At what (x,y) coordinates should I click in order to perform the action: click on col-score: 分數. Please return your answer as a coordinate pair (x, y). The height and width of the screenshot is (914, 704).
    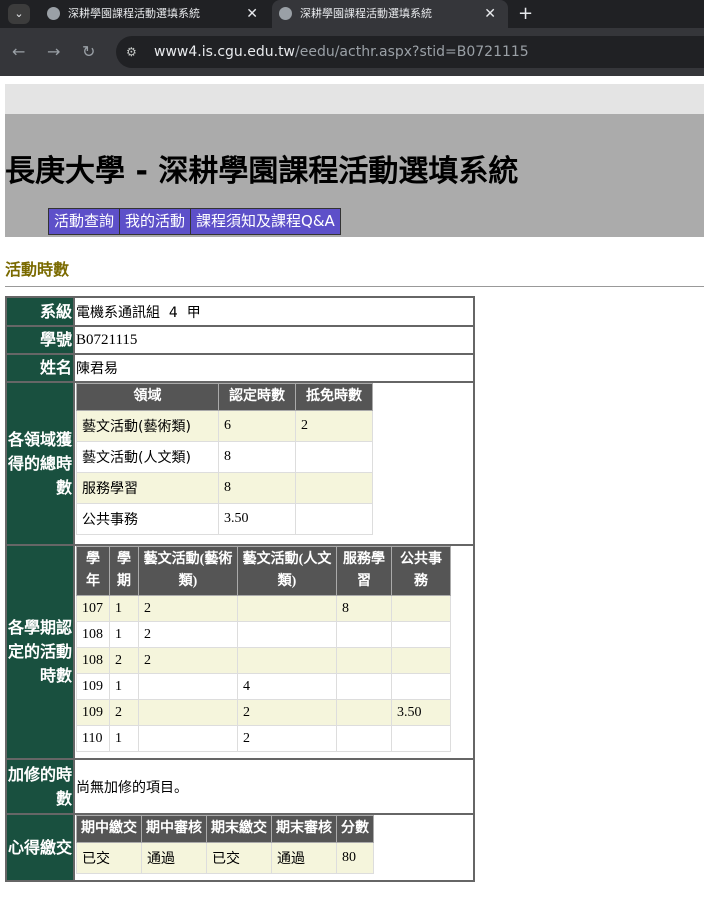
    Looking at the image, I should click on (355, 829).